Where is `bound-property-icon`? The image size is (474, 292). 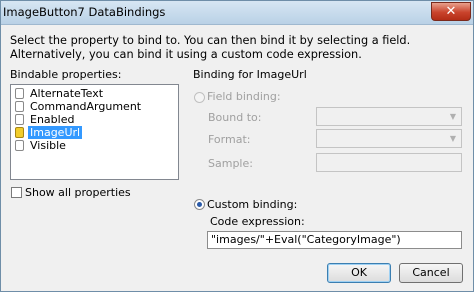 bound-property-icon is located at coordinates (19, 132).